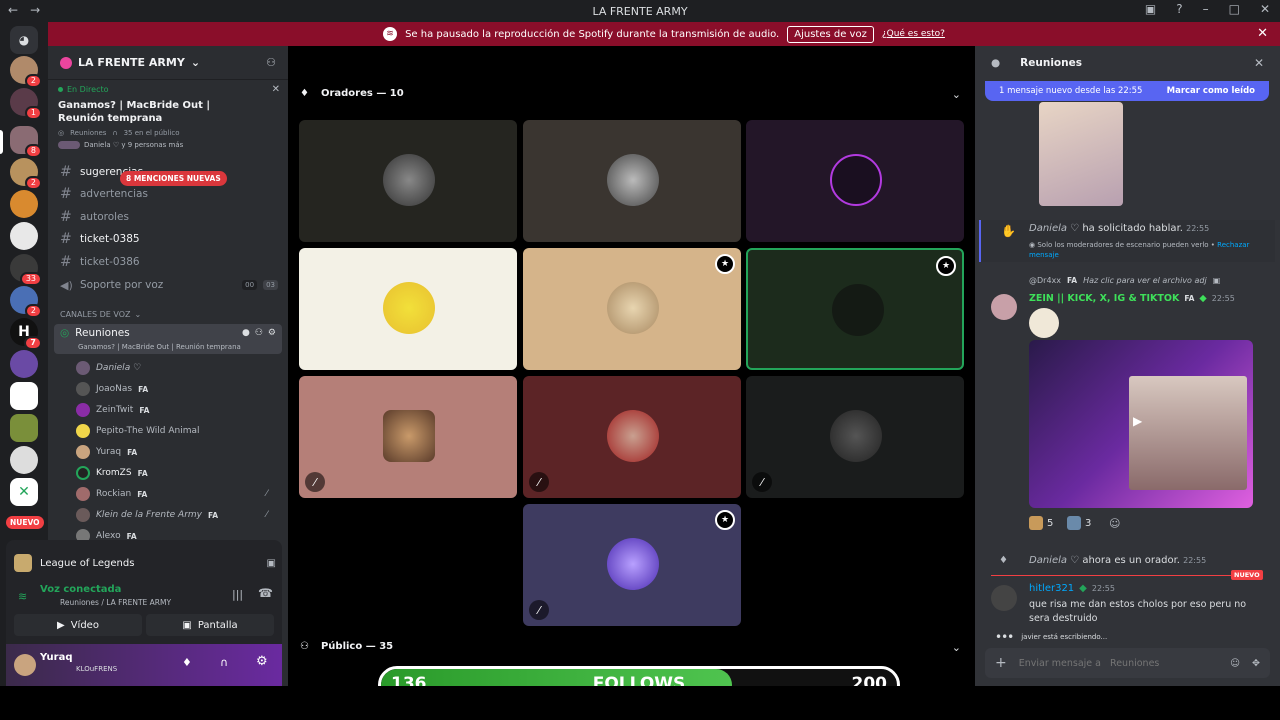 The image size is (1280, 720). What do you see at coordinates (1081, 154) in the screenshot?
I see `attachment-image` at bounding box center [1081, 154].